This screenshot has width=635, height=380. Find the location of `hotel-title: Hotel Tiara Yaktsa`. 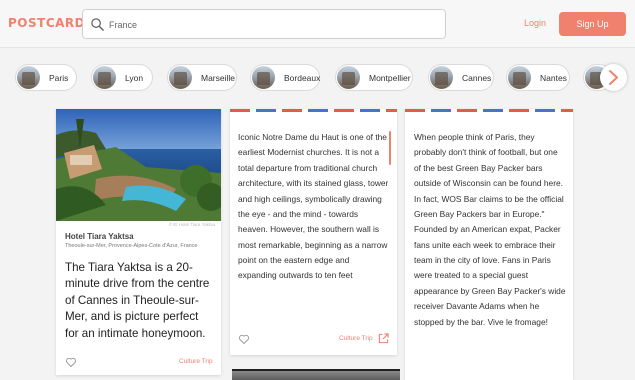

hotel-title: Hotel Tiara Yaktsa is located at coordinates (99, 236).